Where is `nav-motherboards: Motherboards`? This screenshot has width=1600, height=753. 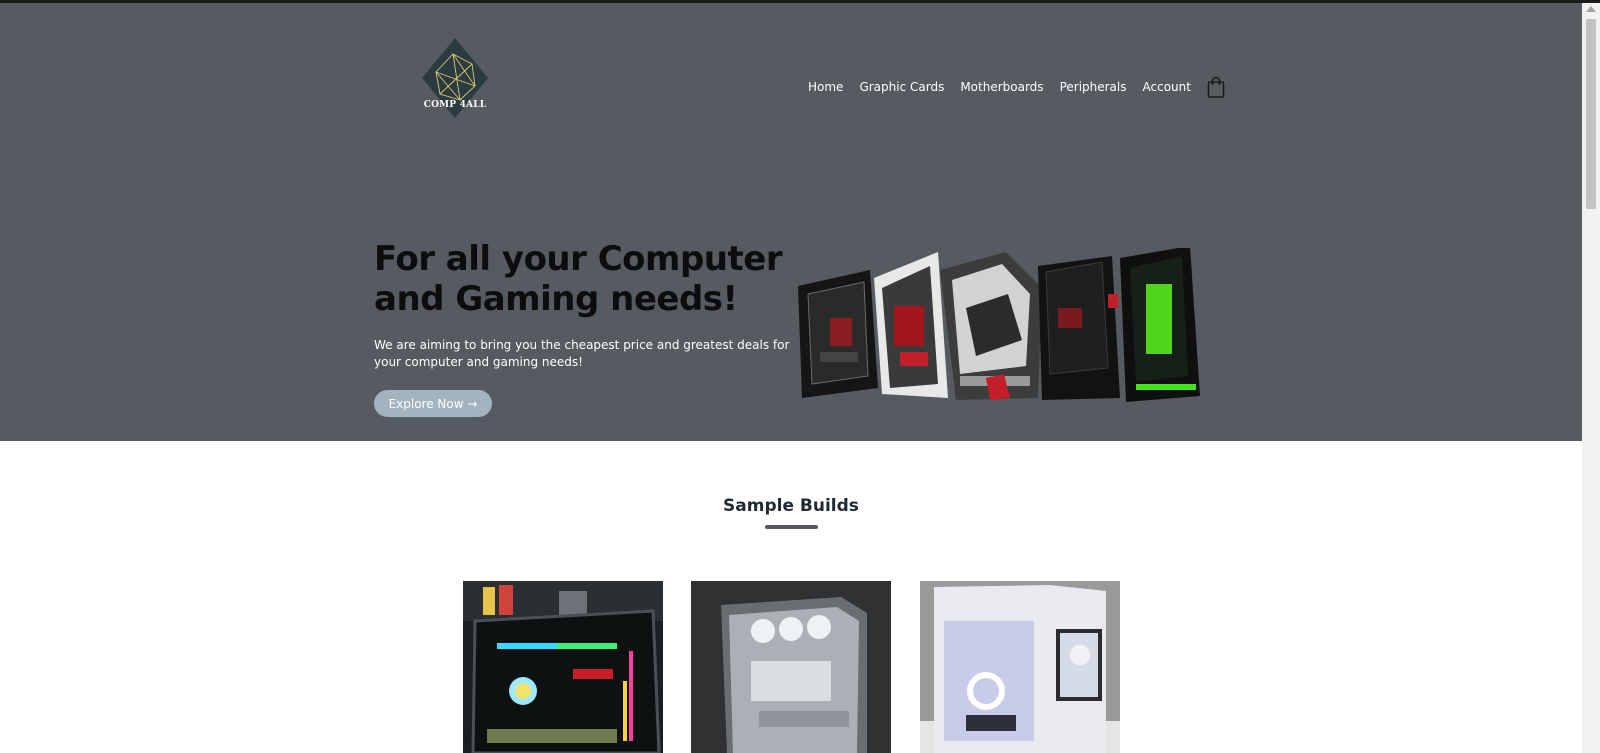 nav-motherboards: Motherboards is located at coordinates (1001, 87).